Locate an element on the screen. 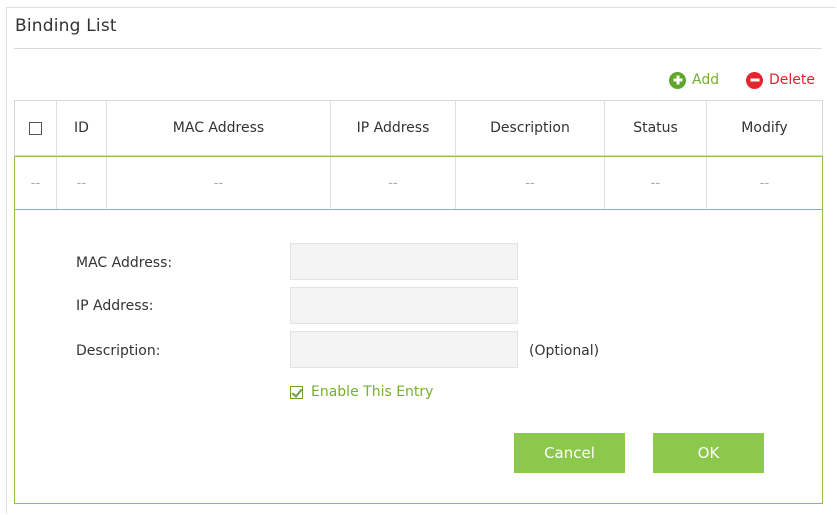 This screenshot has width=837, height=515. mac-address-input is located at coordinates (404, 261).